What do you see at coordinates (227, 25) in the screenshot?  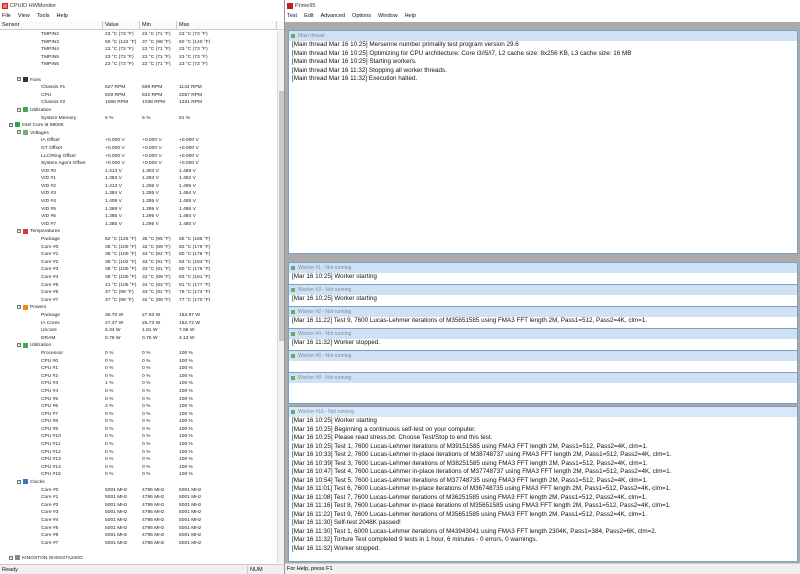 I see `column-max: Max` at bounding box center [227, 25].